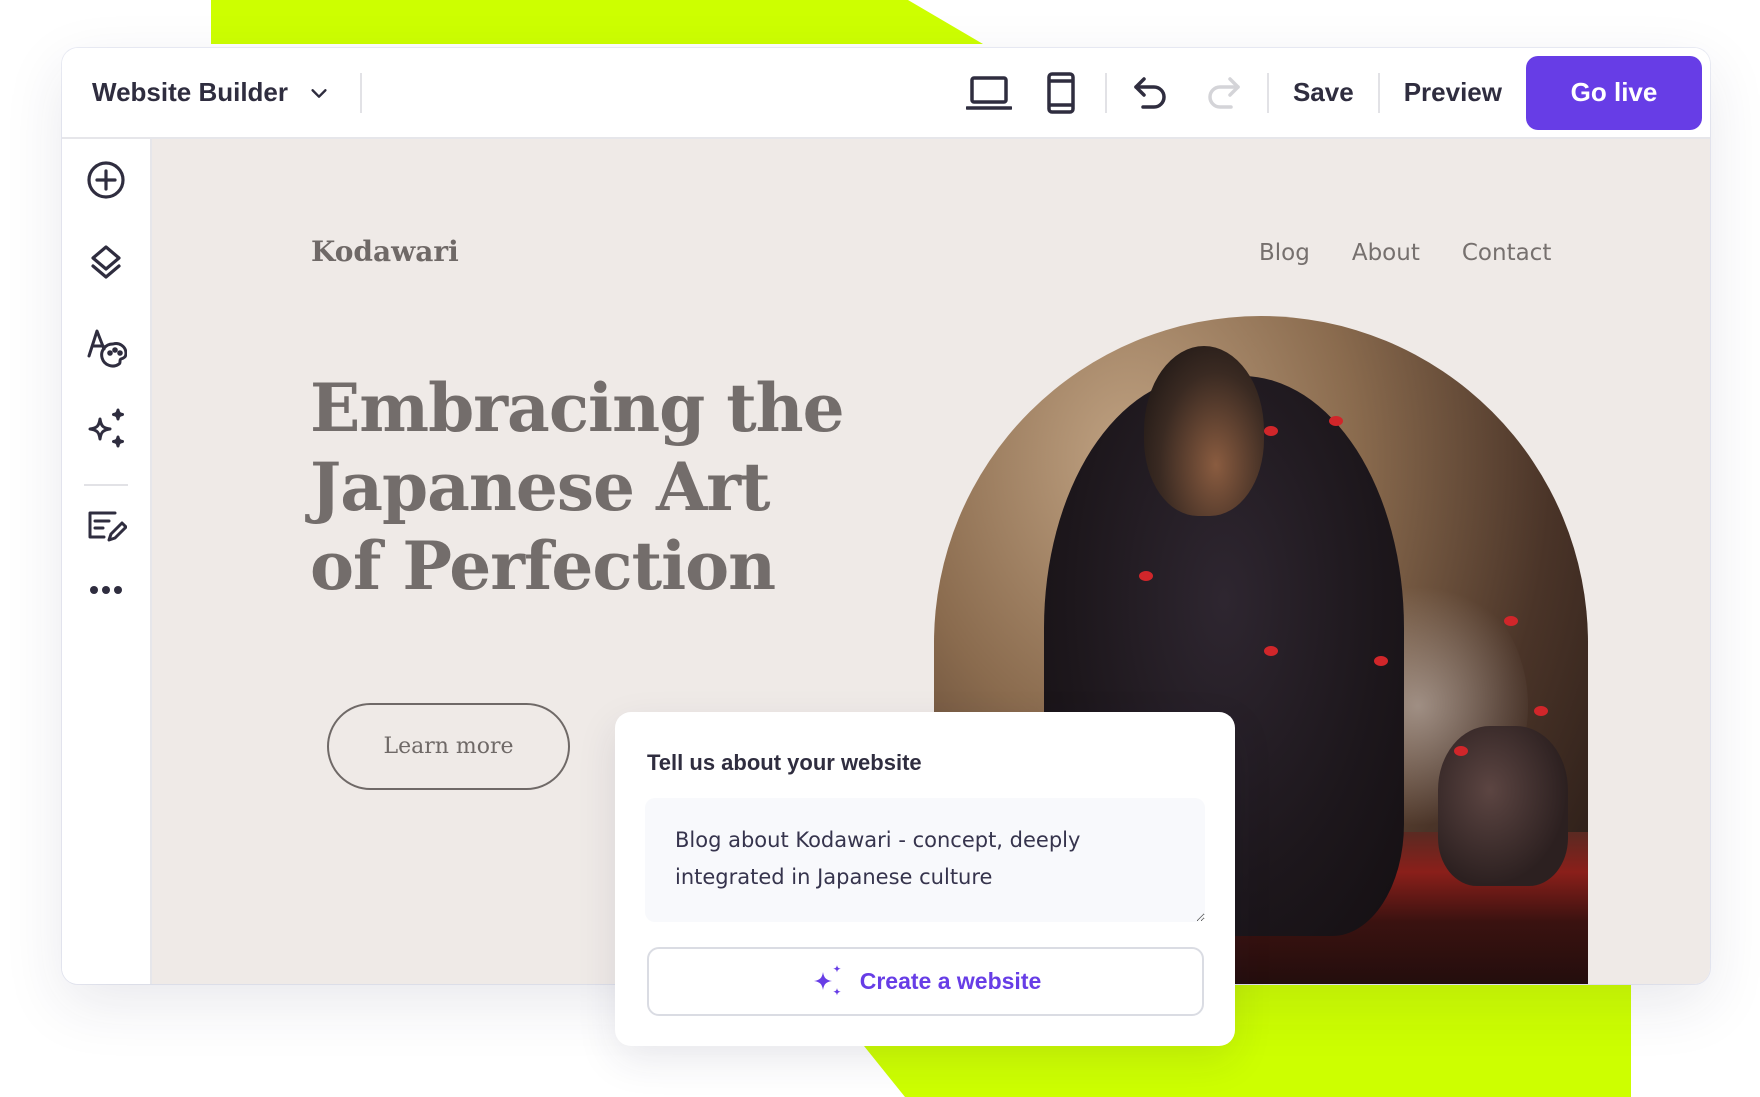 This screenshot has width=1760, height=1097. Describe the element at coordinates (106, 485) in the screenshot. I see `sidebar-divider` at that location.